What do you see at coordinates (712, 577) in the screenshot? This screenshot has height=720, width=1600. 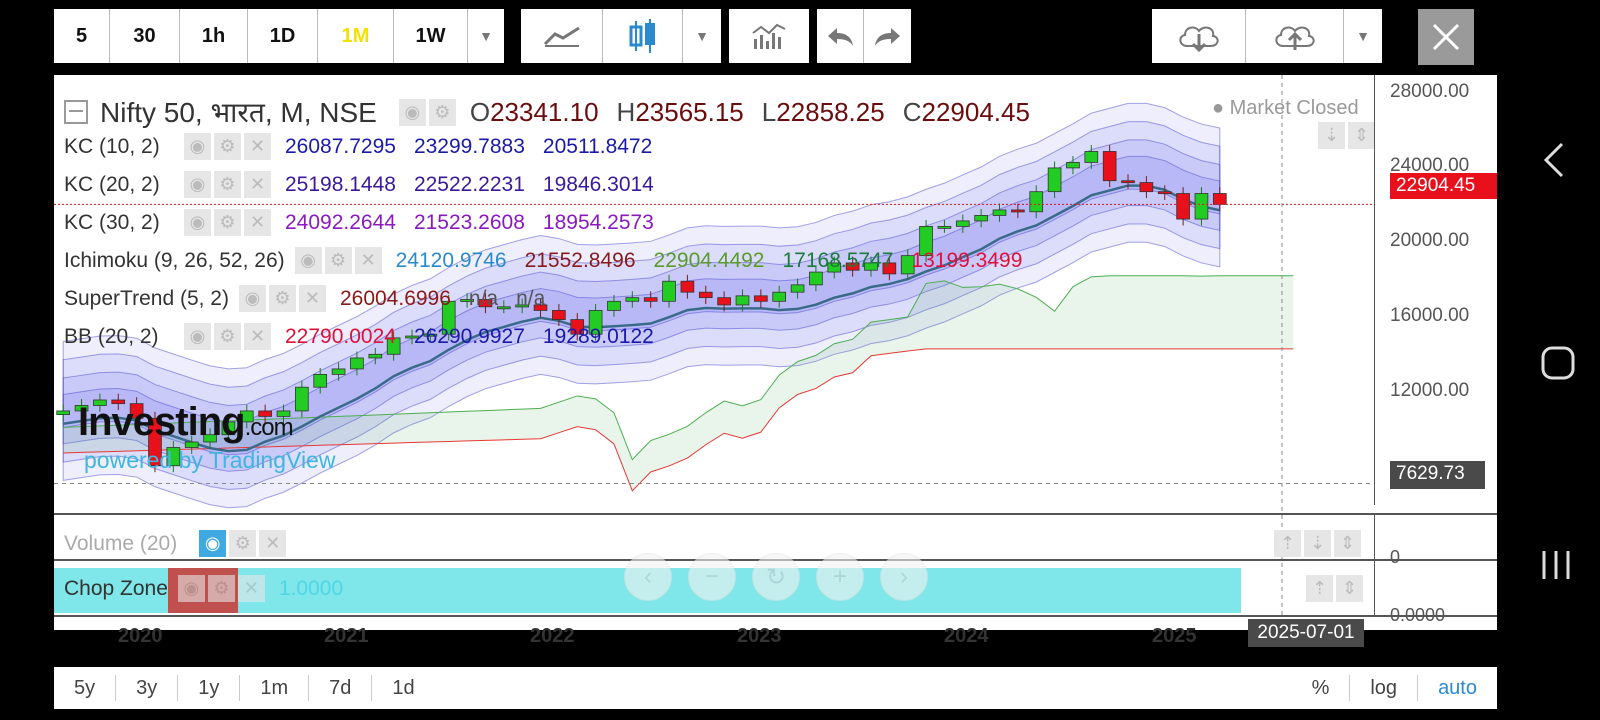 I see `zoom-out-icon: −` at bounding box center [712, 577].